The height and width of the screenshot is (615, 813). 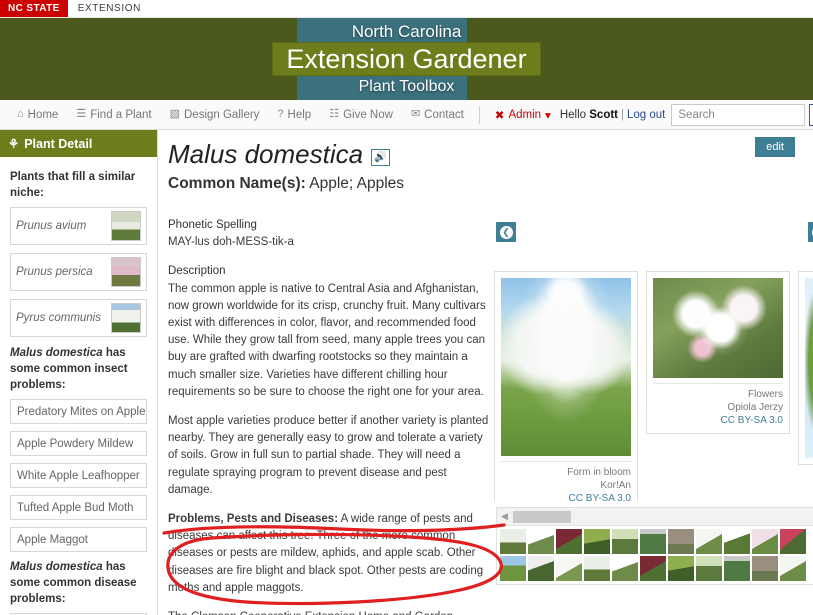 I want to click on insect-problem-item: Apple Maggot, so click(x=78, y=539).